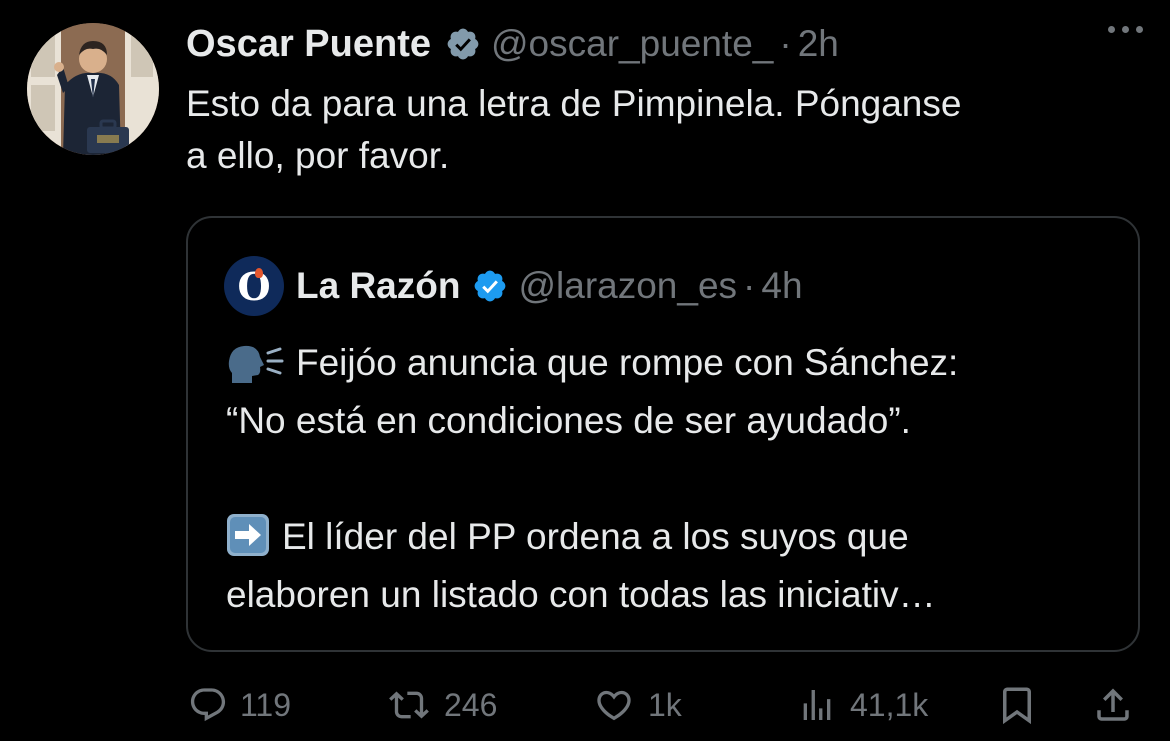 Image resolution: width=1170 pixels, height=741 pixels. Describe the element at coordinates (471, 704) in the screenshot. I see `repost-count: 246` at that location.